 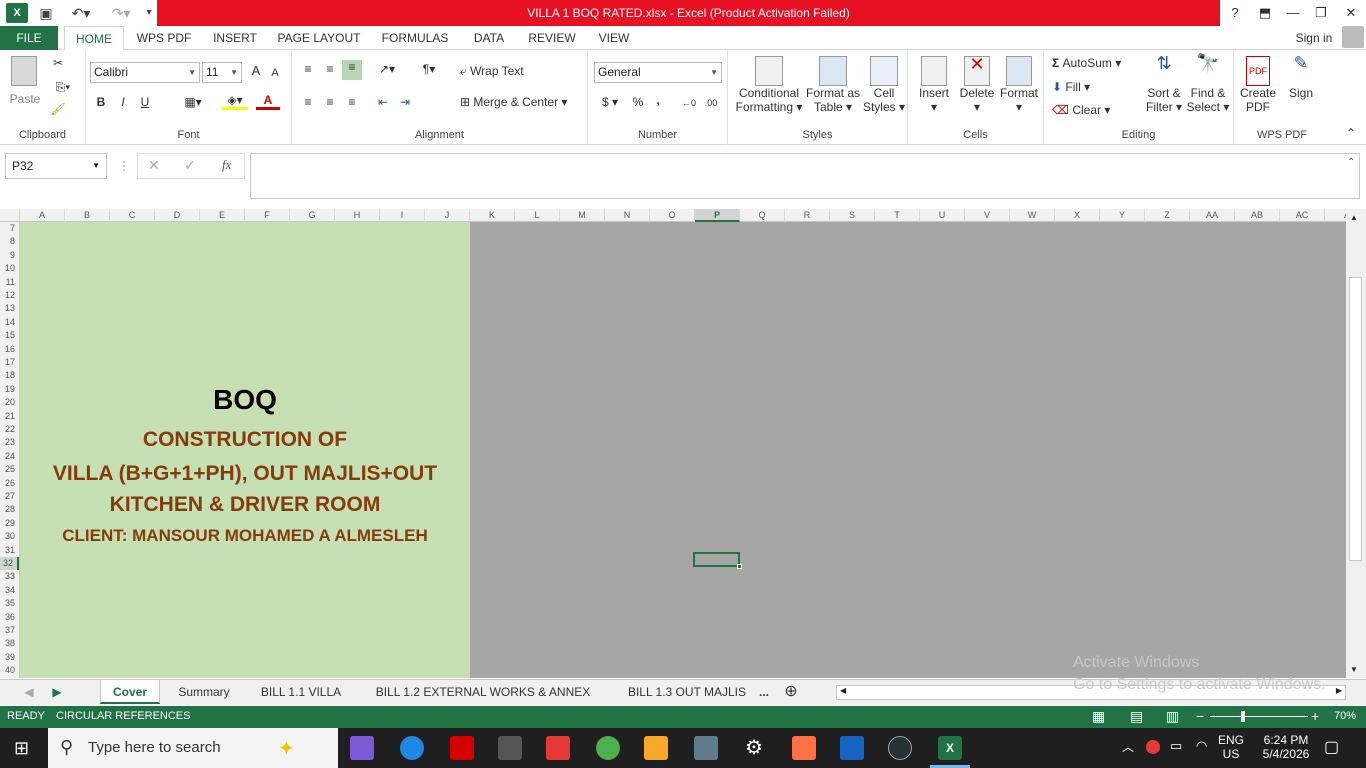 What do you see at coordinates (658, 100) in the screenshot?
I see `comma-button: ,` at bounding box center [658, 100].